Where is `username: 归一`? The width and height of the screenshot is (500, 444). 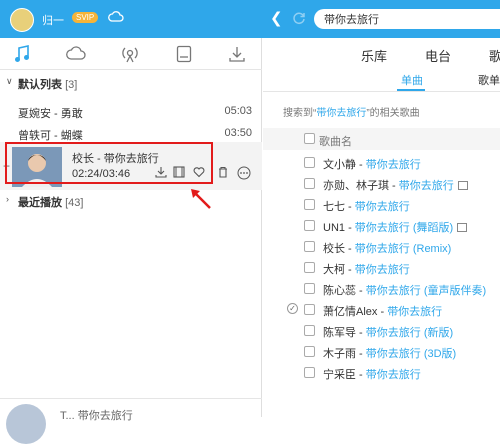 username: 归一 is located at coordinates (53, 20).